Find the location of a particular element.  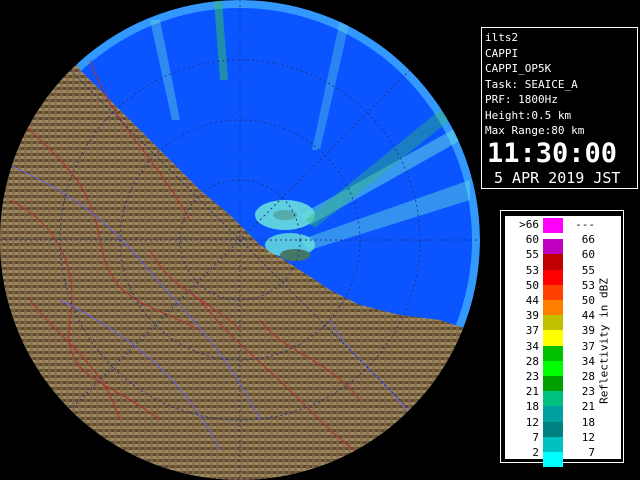

legend-upper-bound: 21 is located at coordinates (588, 407).